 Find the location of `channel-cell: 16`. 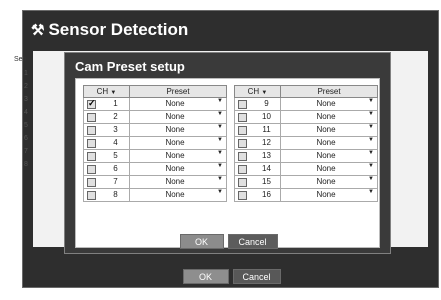

channel-cell: 16 is located at coordinates (257, 195).